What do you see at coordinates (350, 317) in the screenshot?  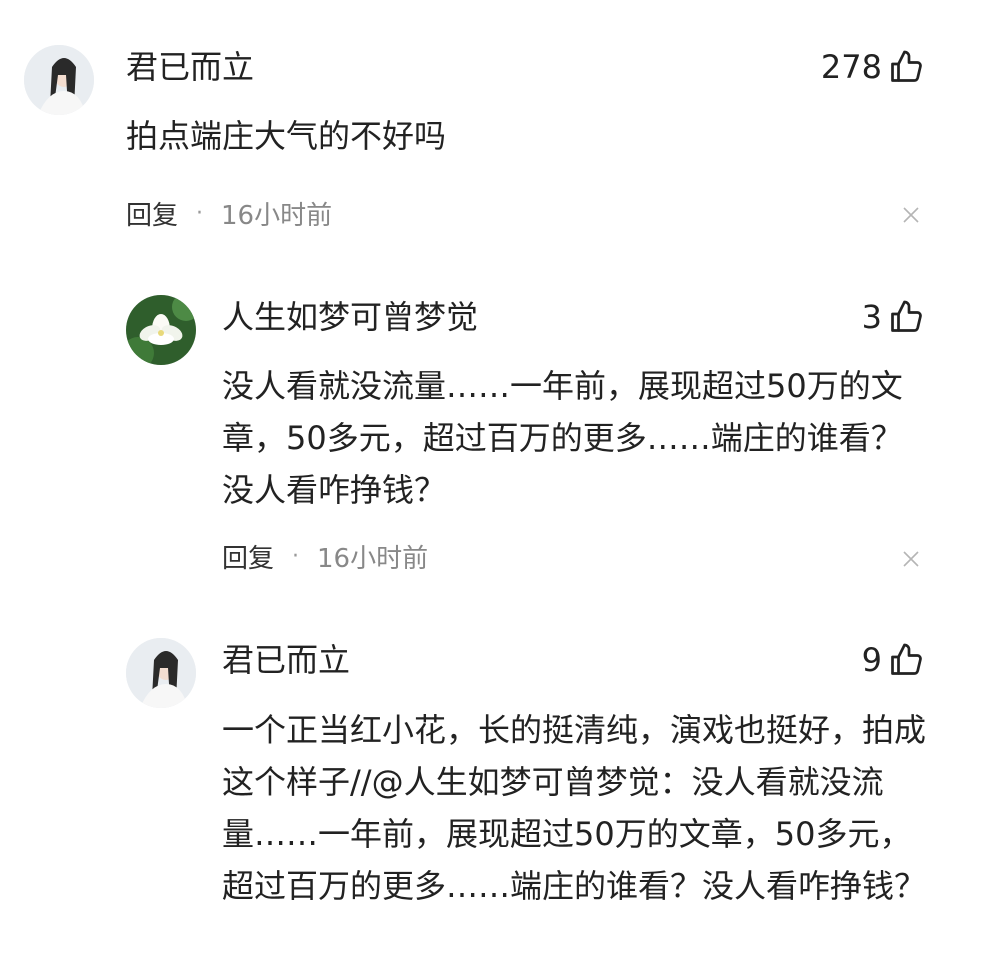 I see `comment-author: 人生如梦可曾梦觉` at bounding box center [350, 317].